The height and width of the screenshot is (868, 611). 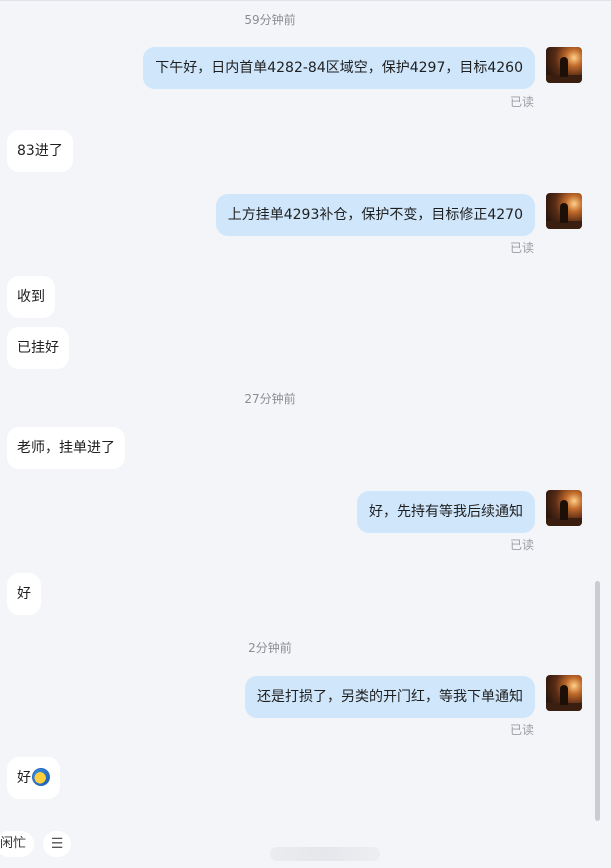 What do you see at coordinates (270, 20) in the screenshot?
I see `timestamp: 59分钟前` at bounding box center [270, 20].